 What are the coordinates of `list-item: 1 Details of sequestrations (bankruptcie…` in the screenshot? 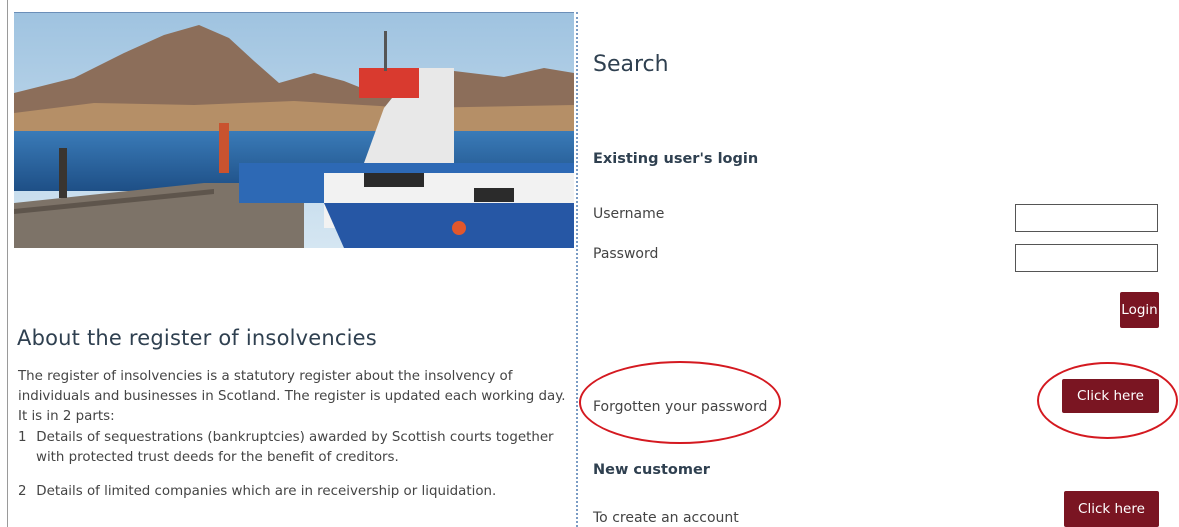 It's located at (296, 448).